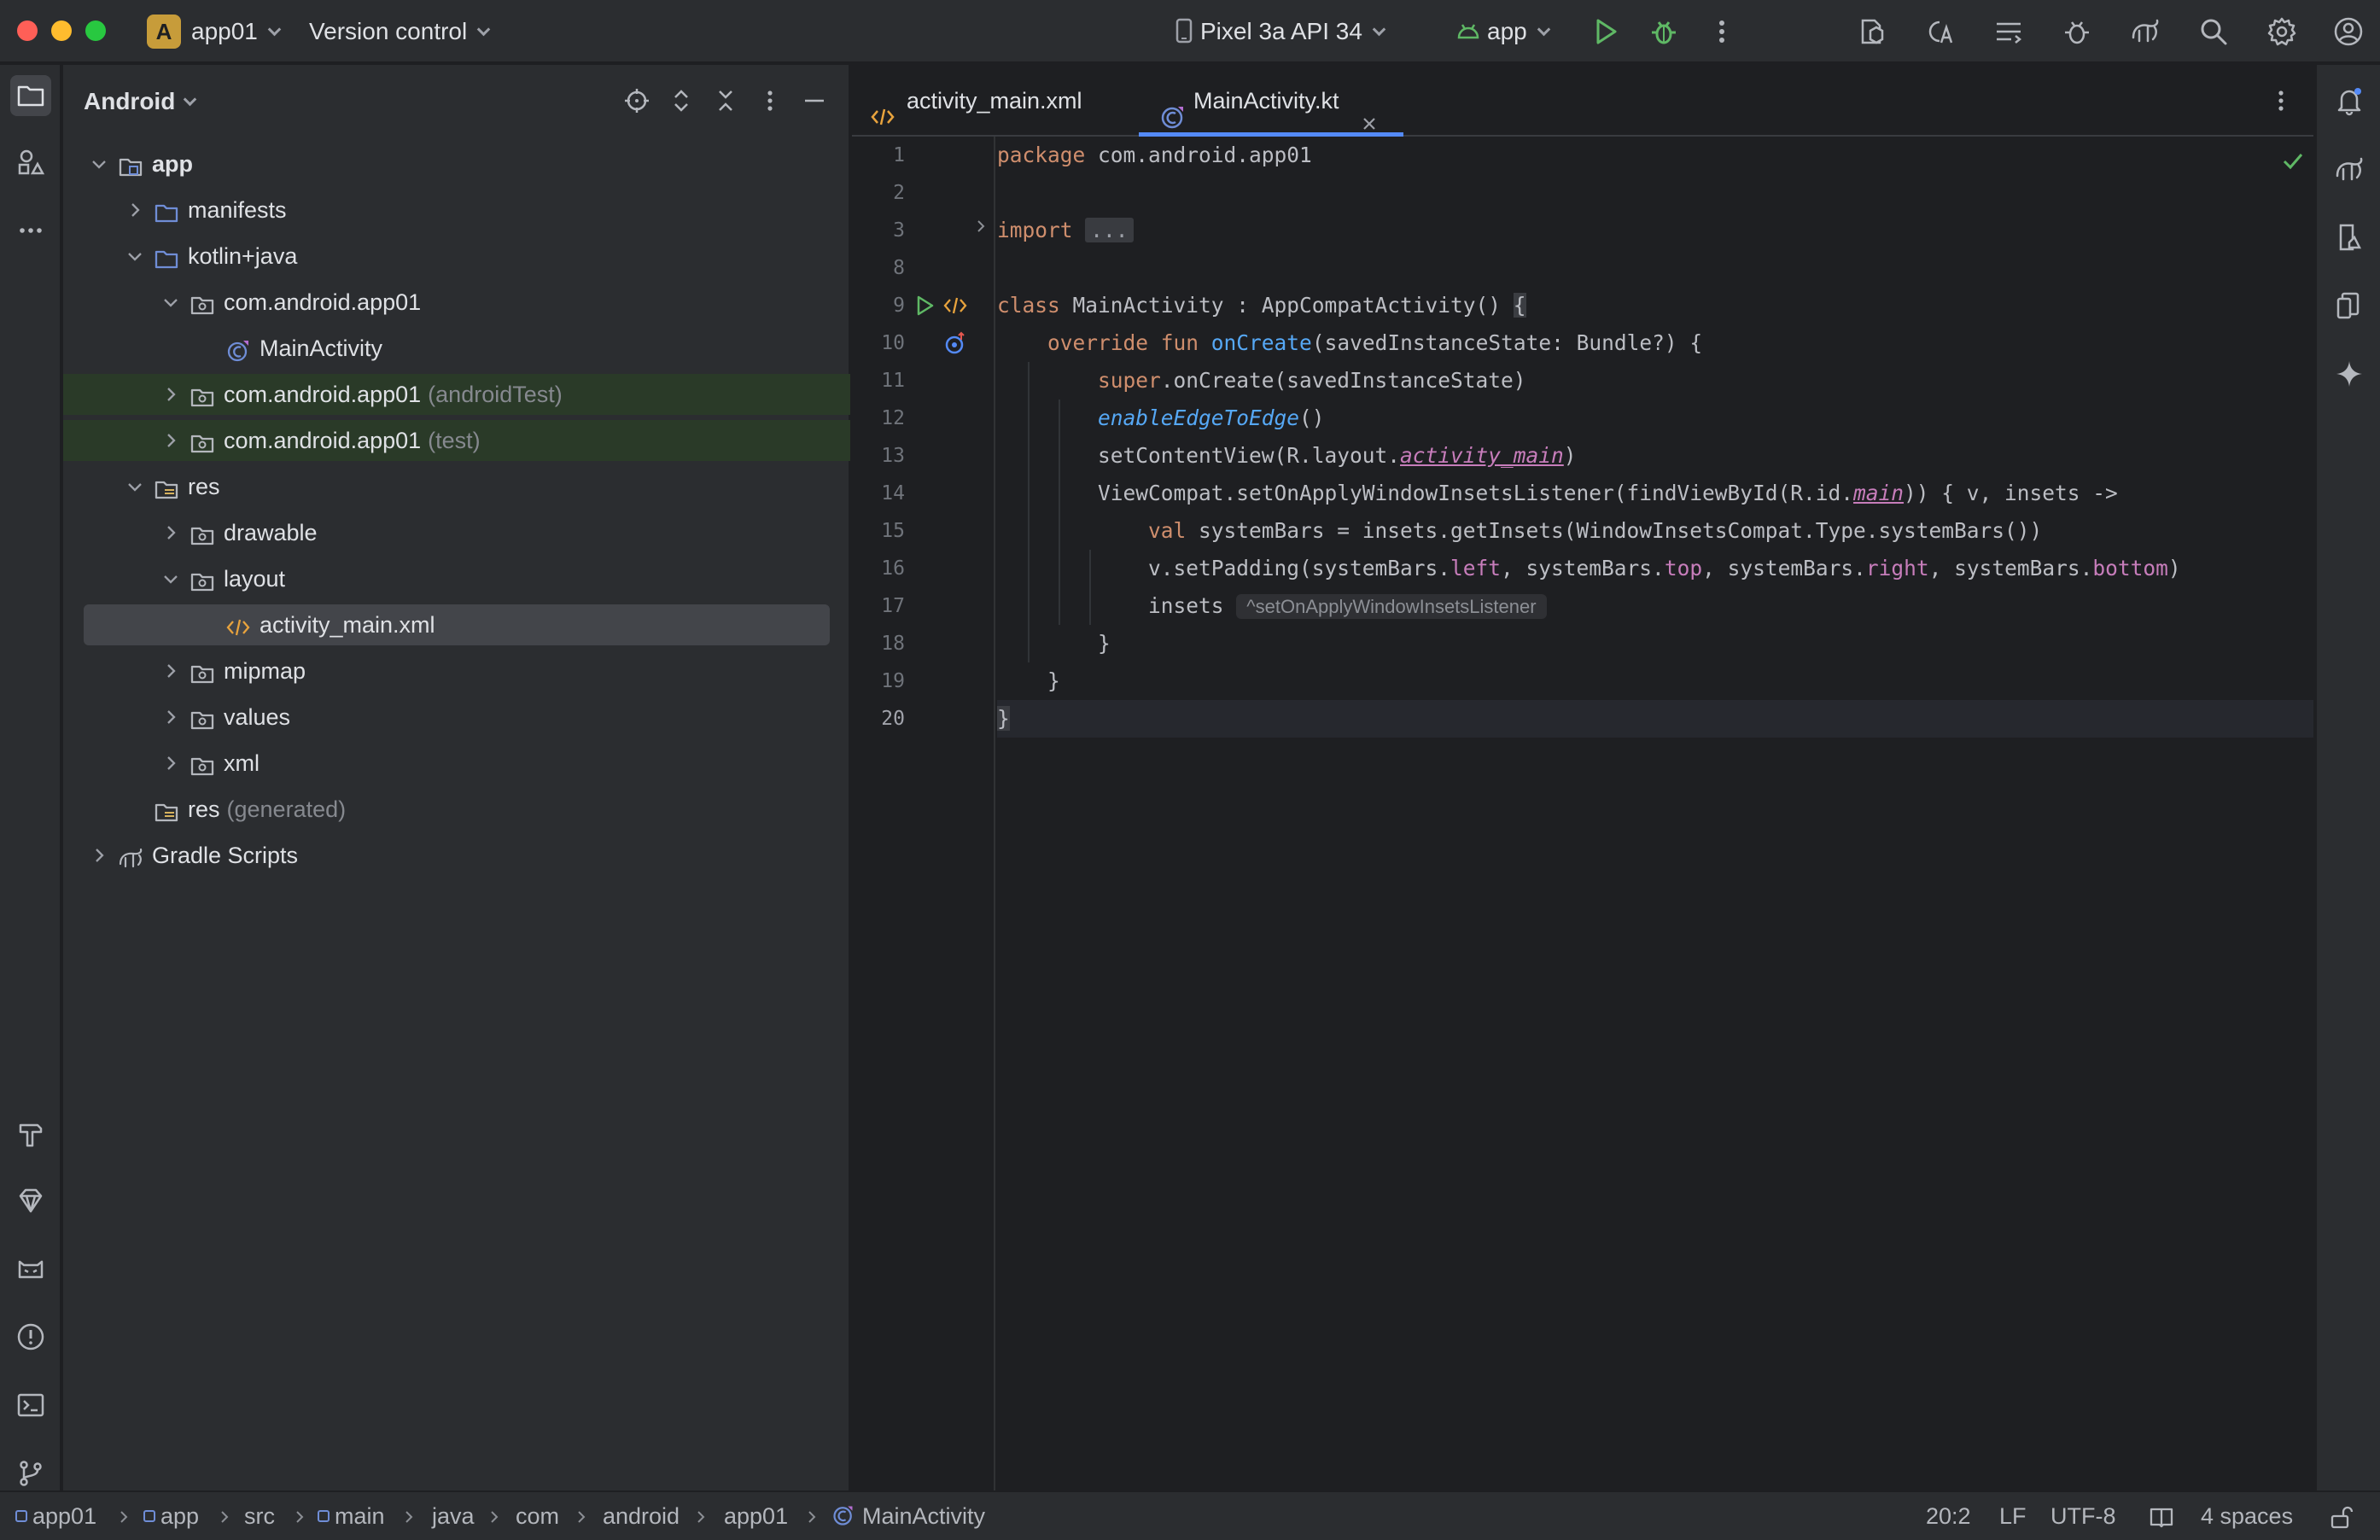  What do you see at coordinates (130, 101) in the screenshot?
I see `project-view-label: Android` at bounding box center [130, 101].